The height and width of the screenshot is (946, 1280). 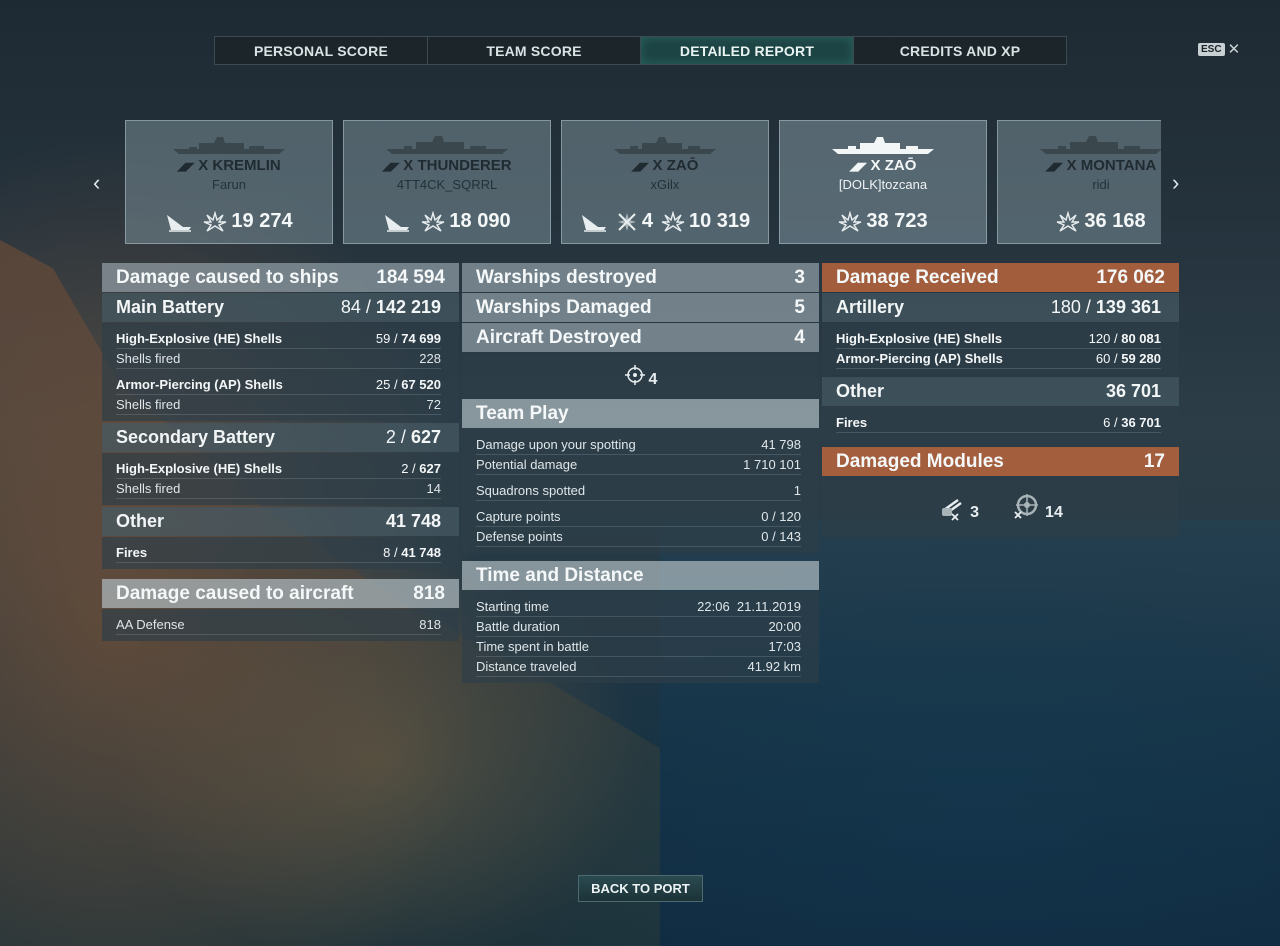 What do you see at coordinates (280, 277) in the screenshot?
I see `damage-ships-header: Damage caused to ships 184 594` at bounding box center [280, 277].